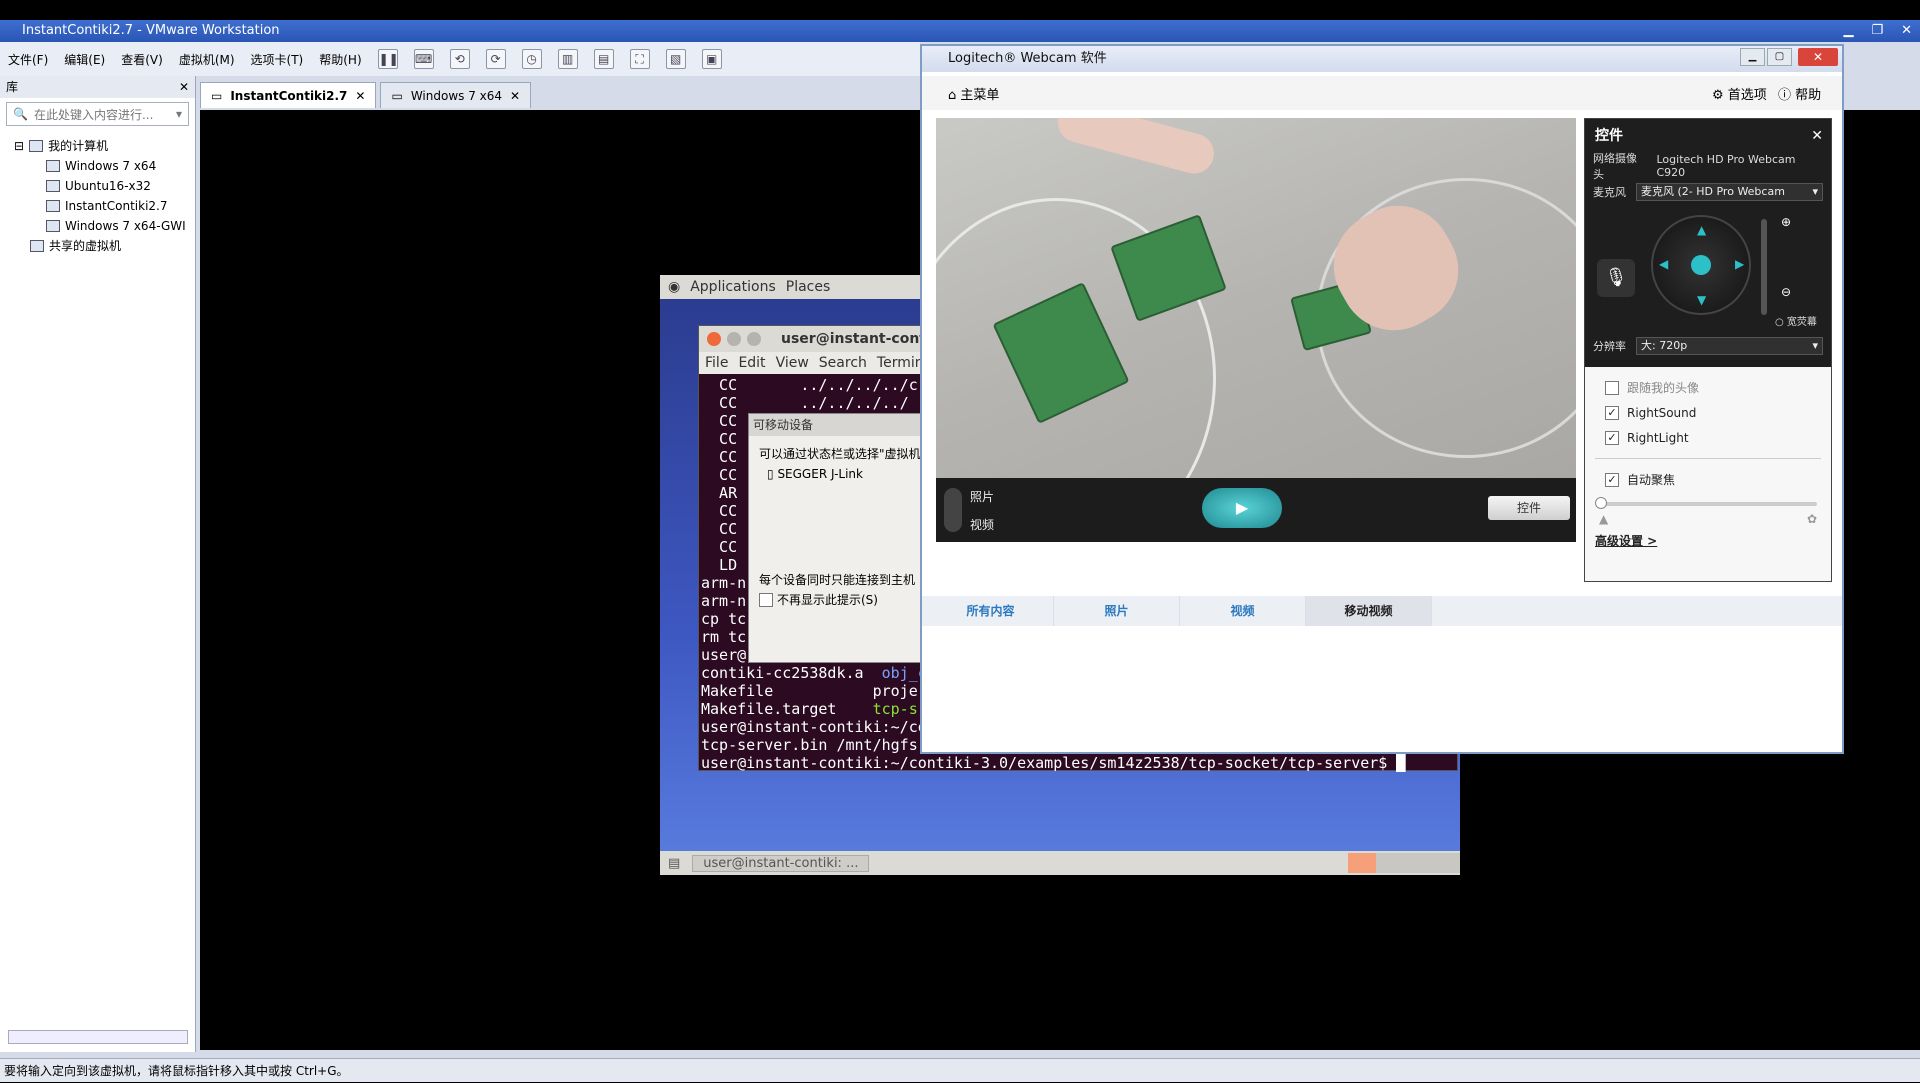 The image size is (1920, 1083). I want to click on widescreen-radio: ○ 宽荧幕, so click(1796, 320).